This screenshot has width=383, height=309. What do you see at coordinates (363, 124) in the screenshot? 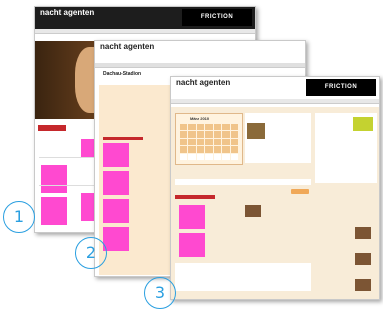
I see `green-ad` at bounding box center [363, 124].